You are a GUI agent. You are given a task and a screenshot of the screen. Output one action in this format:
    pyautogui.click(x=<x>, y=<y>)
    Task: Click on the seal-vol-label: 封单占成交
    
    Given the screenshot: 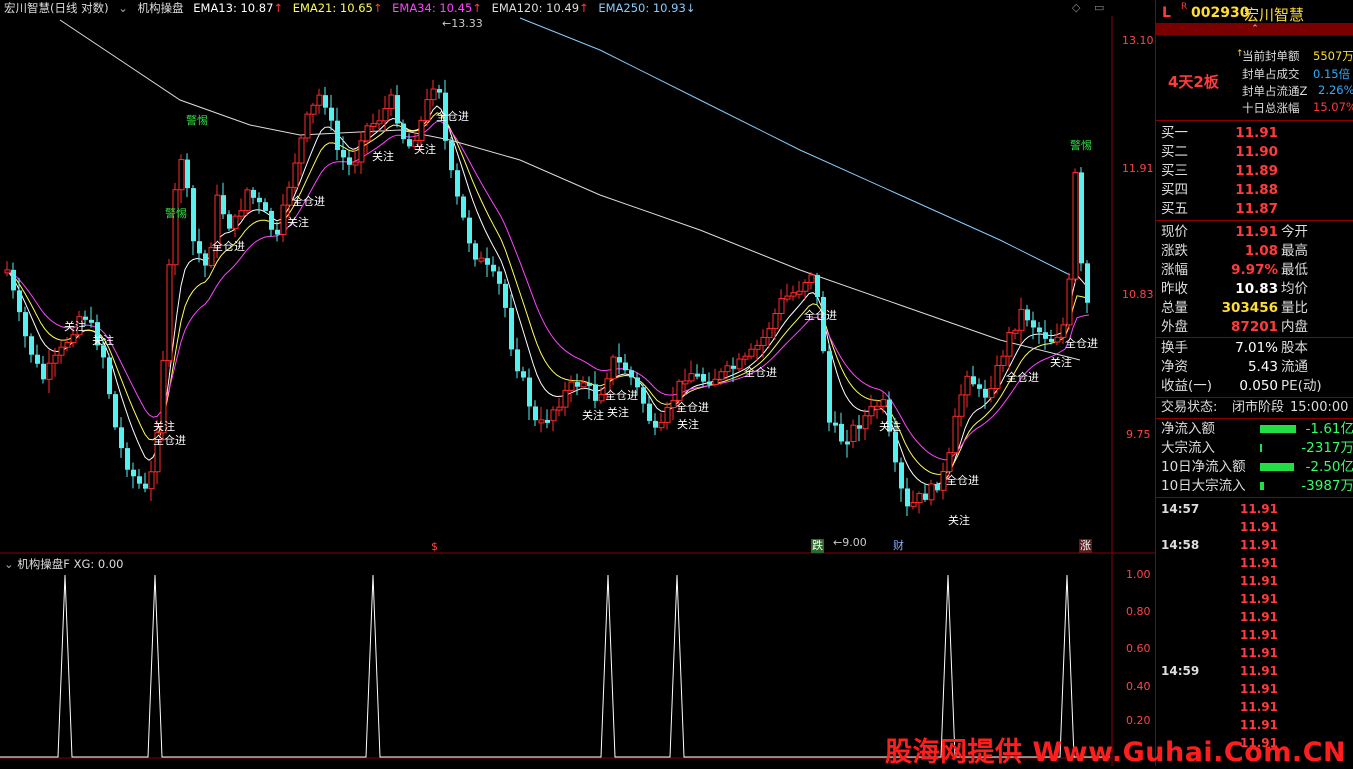 What is the action you would take?
    pyautogui.click(x=1271, y=74)
    